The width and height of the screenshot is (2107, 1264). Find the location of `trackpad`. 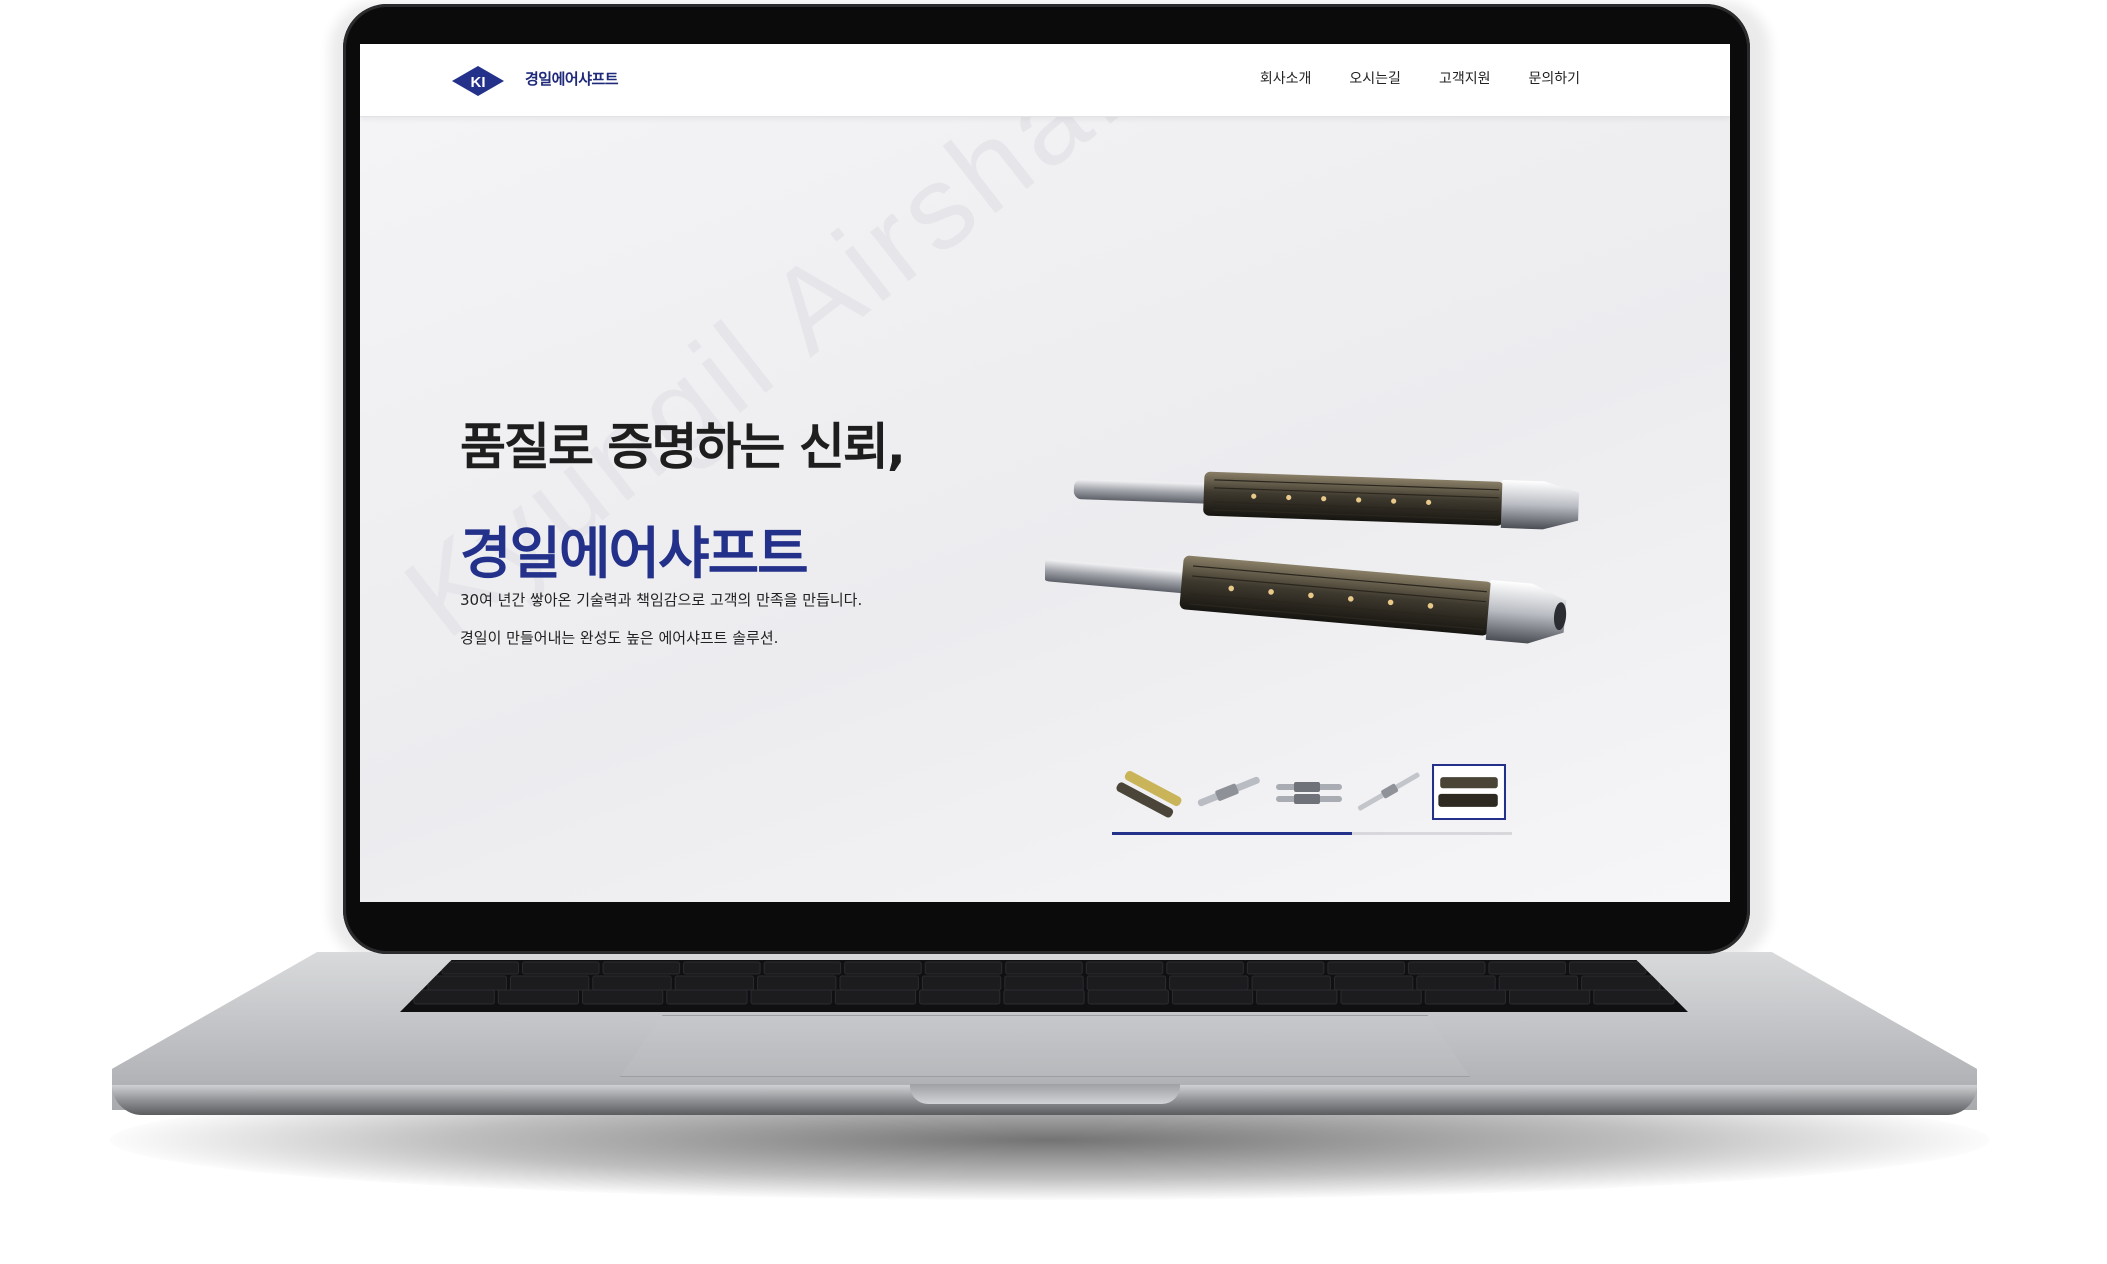

trackpad is located at coordinates (1045, 1046).